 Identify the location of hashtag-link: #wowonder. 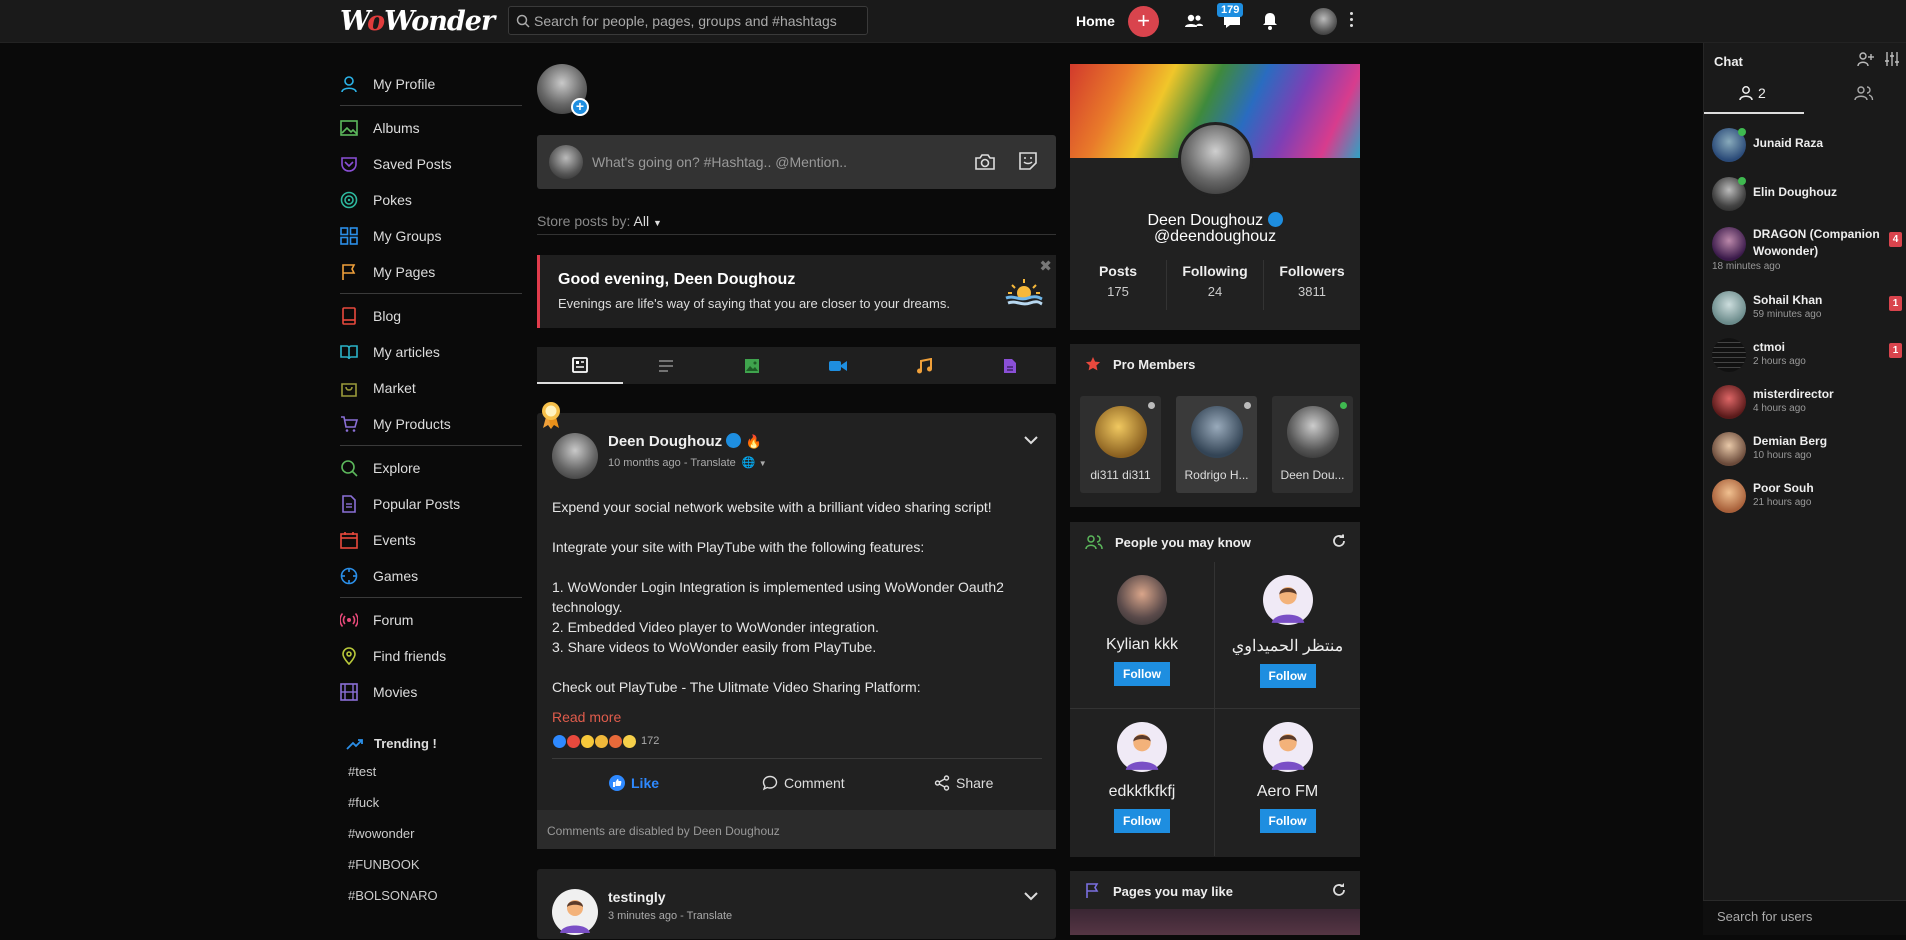
(393, 841).